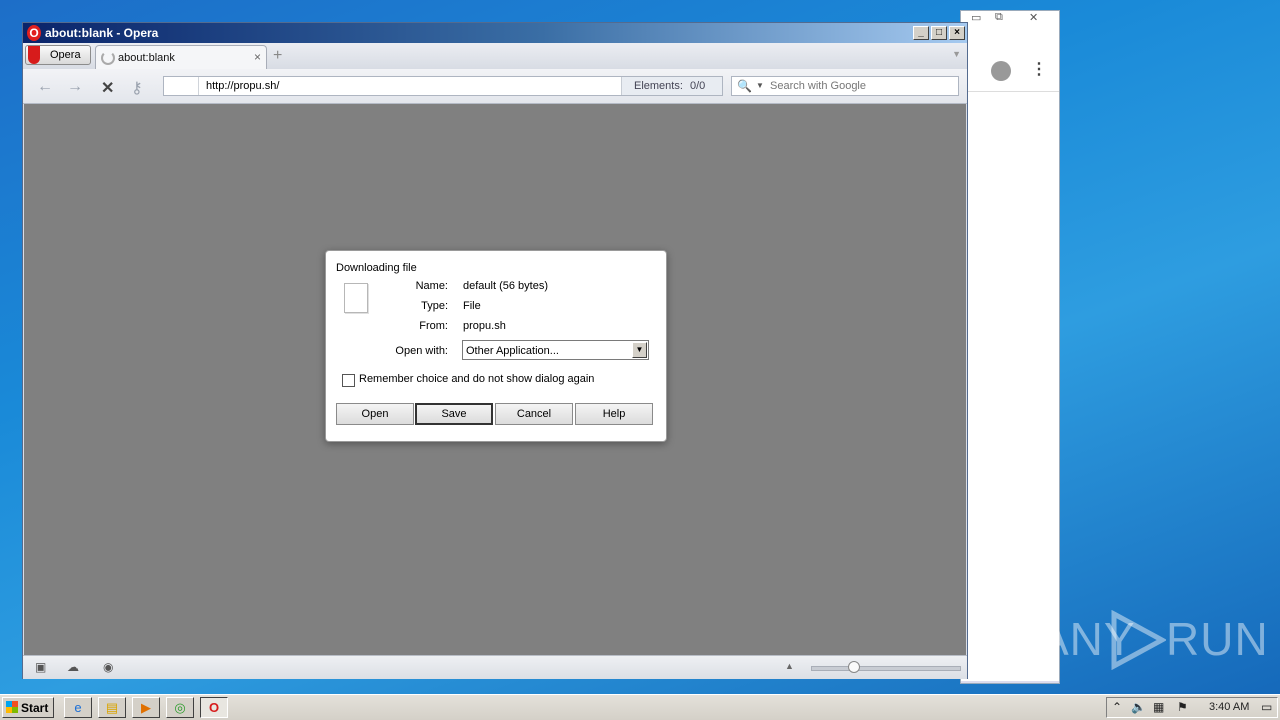 The image size is (1280, 720). I want to click on network-icon: ▦, so click(1158, 707).